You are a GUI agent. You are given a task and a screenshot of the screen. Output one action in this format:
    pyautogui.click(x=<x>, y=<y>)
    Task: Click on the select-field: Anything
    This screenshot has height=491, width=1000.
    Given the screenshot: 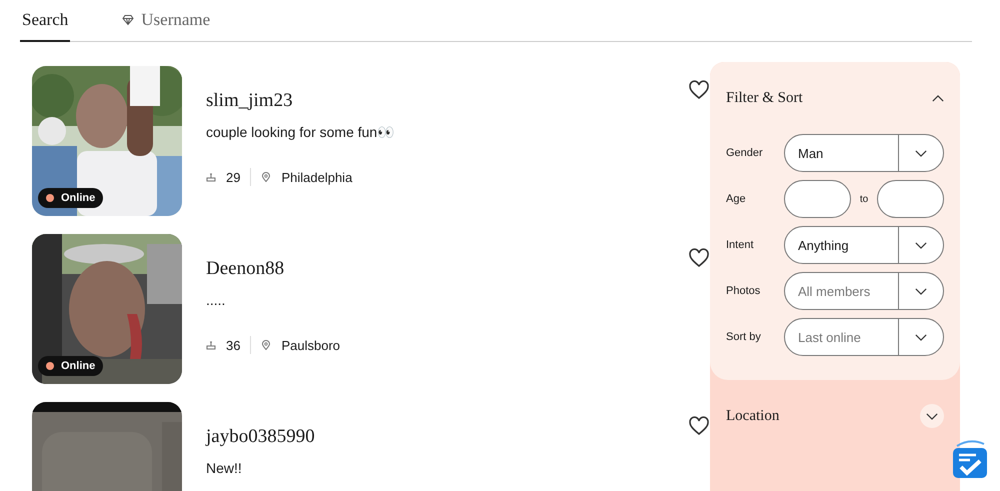 What is the action you would take?
    pyautogui.click(x=864, y=245)
    